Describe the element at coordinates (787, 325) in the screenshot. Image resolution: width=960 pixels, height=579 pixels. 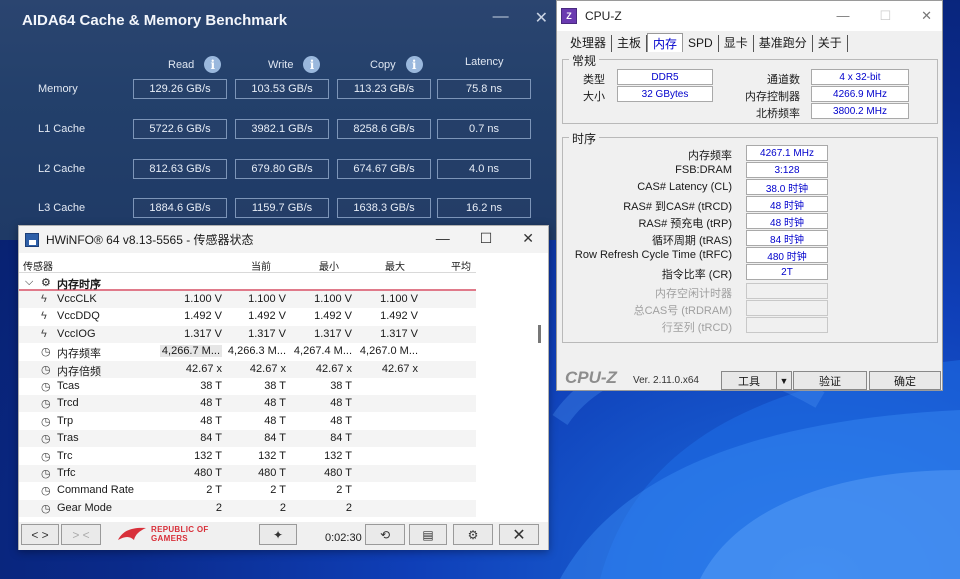
I see `timing-value` at that location.